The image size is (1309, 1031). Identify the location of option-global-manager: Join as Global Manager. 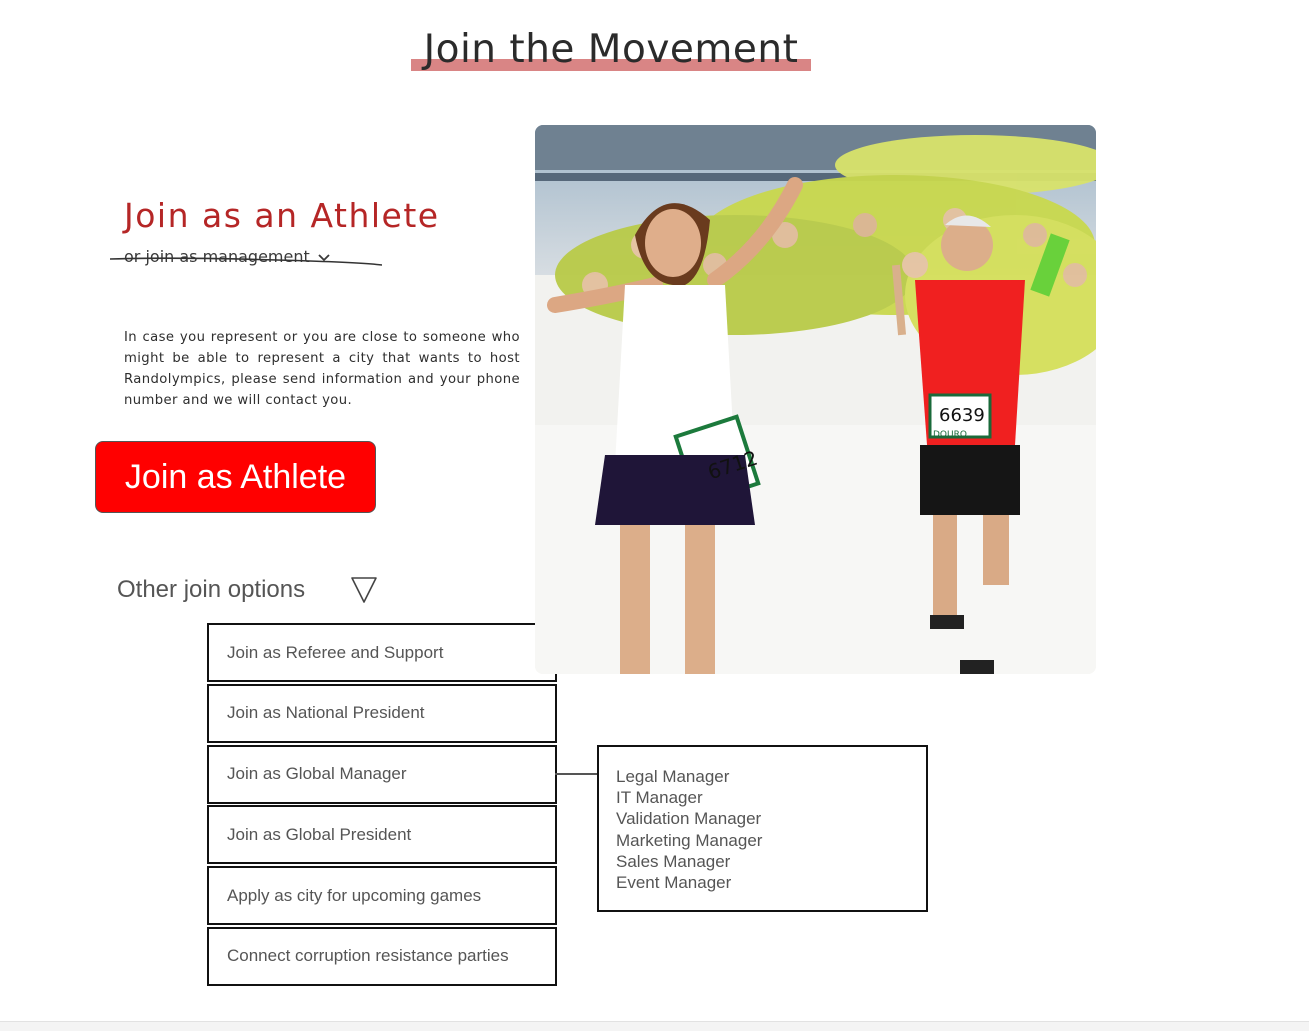
(382, 774).